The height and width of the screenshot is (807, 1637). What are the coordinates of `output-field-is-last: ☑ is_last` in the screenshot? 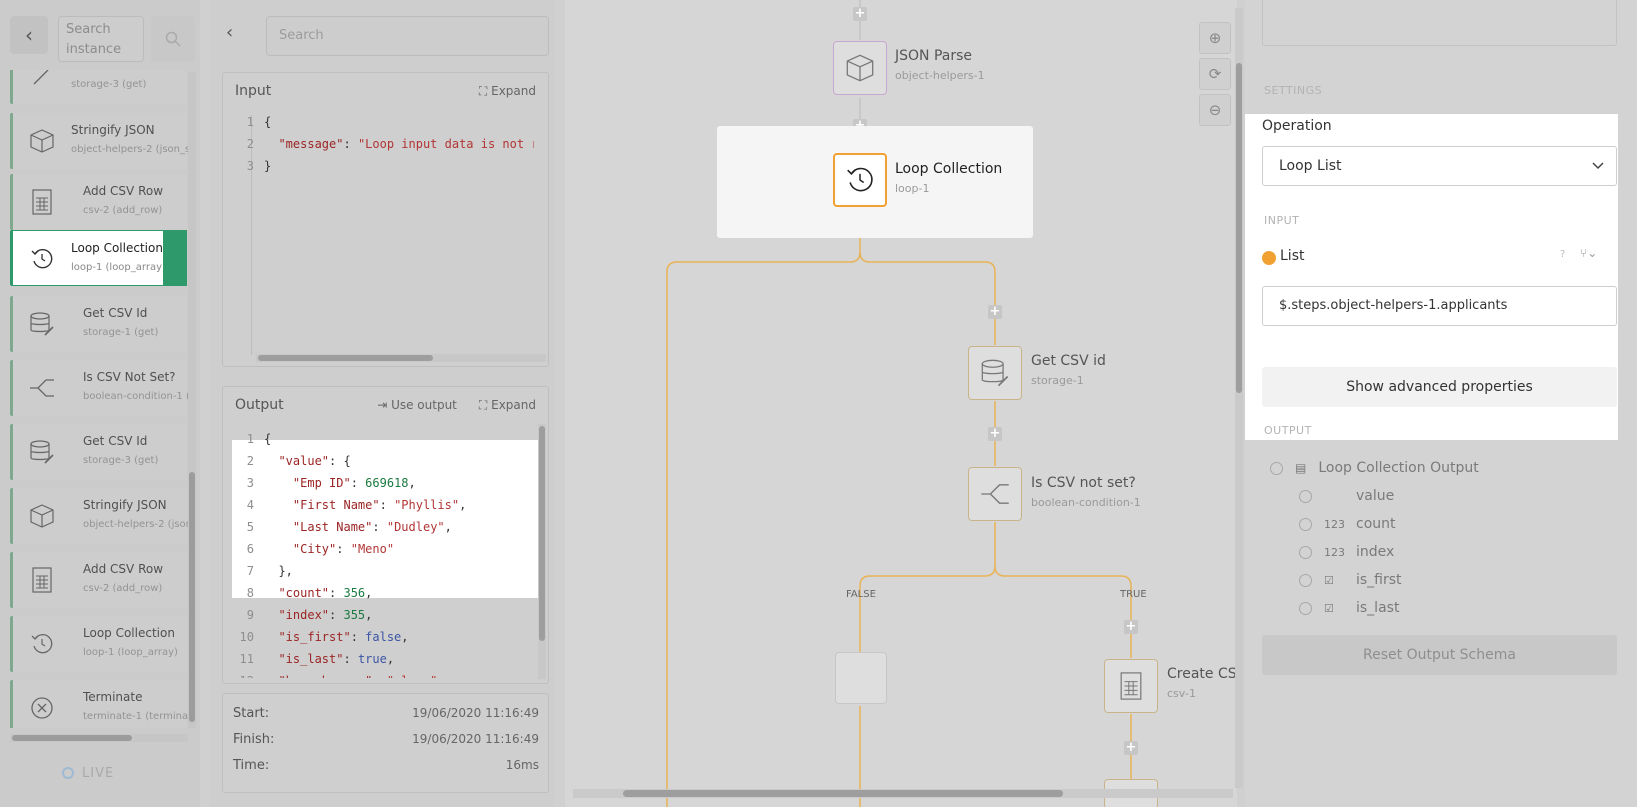 It's located at (1349, 608).